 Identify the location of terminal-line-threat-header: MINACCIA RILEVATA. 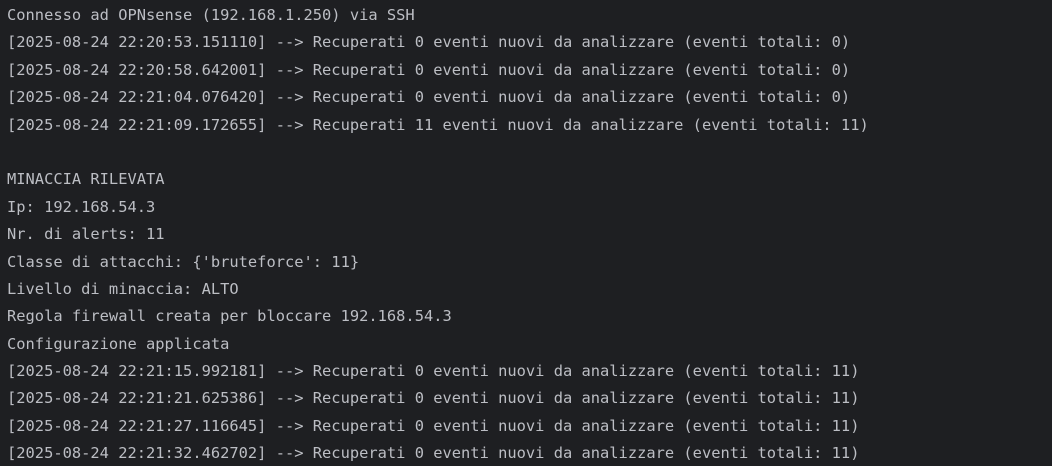
(86, 179).